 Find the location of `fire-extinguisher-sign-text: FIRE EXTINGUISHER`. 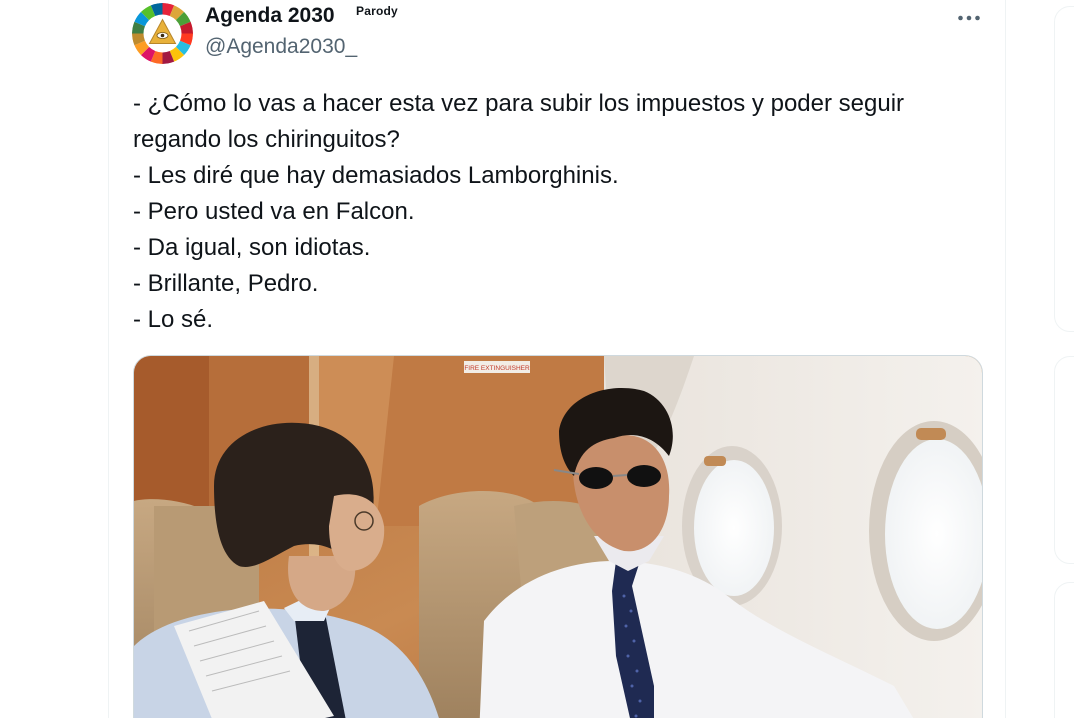

fire-extinguisher-sign-text: FIRE EXTINGUISHER is located at coordinates (497, 368).